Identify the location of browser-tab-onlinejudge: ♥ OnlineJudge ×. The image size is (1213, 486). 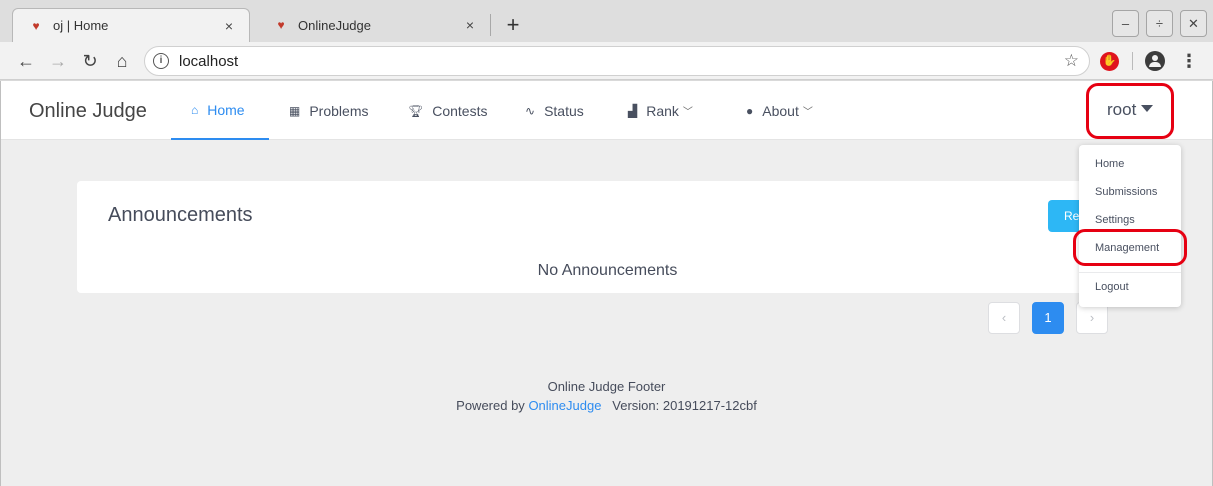
(374, 25).